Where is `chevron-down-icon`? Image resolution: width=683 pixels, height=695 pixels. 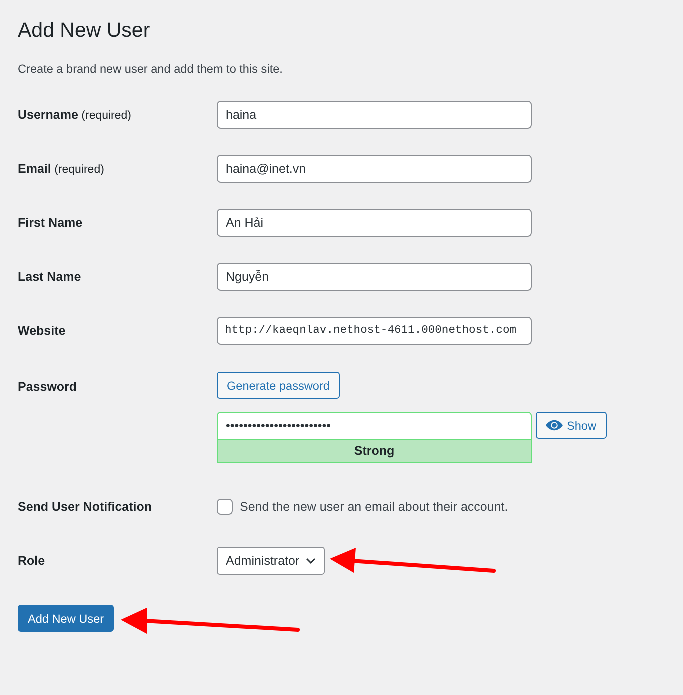 chevron-down-icon is located at coordinates (311, 561).